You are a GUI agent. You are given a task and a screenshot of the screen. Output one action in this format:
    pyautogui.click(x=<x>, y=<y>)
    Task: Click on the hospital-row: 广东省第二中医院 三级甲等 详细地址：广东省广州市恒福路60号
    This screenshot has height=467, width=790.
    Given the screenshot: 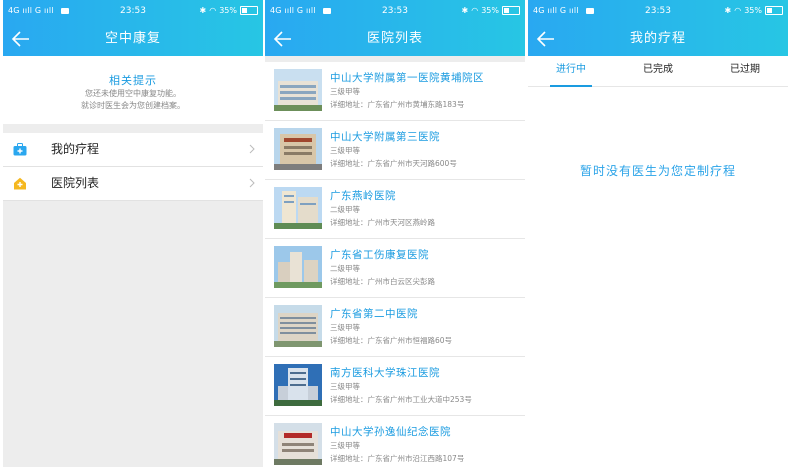 What is the action you would take?
    pyautogui.click(x=395, y=327)
    